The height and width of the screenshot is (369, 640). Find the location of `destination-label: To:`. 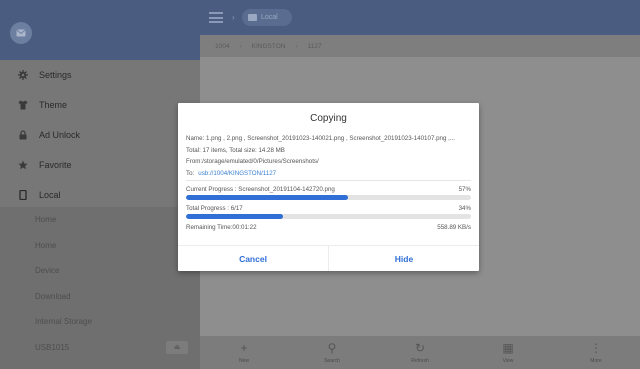

destination-label: To: is located at coordinates (190, 173).